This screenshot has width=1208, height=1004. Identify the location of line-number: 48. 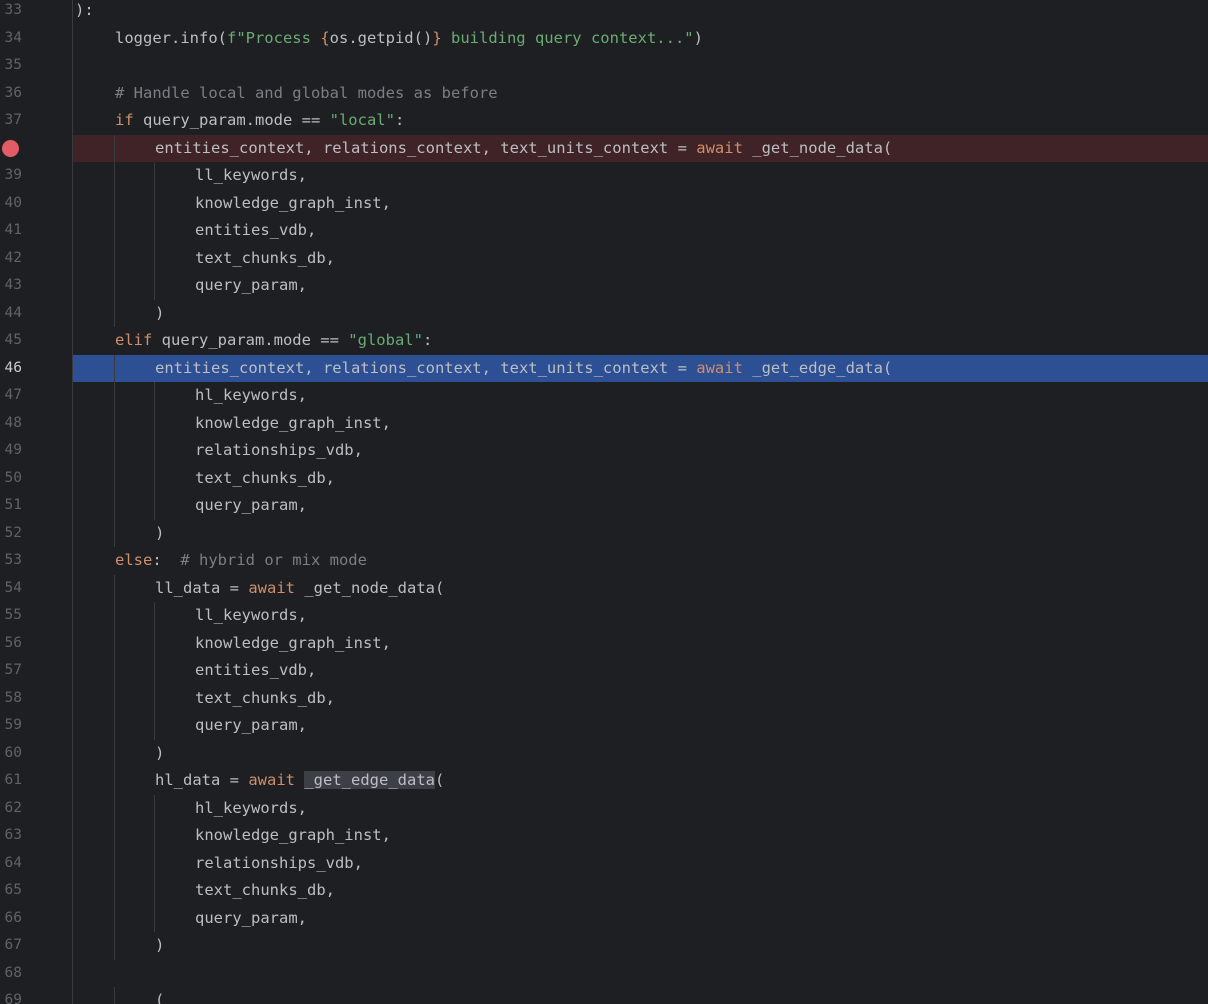
(11, 424).